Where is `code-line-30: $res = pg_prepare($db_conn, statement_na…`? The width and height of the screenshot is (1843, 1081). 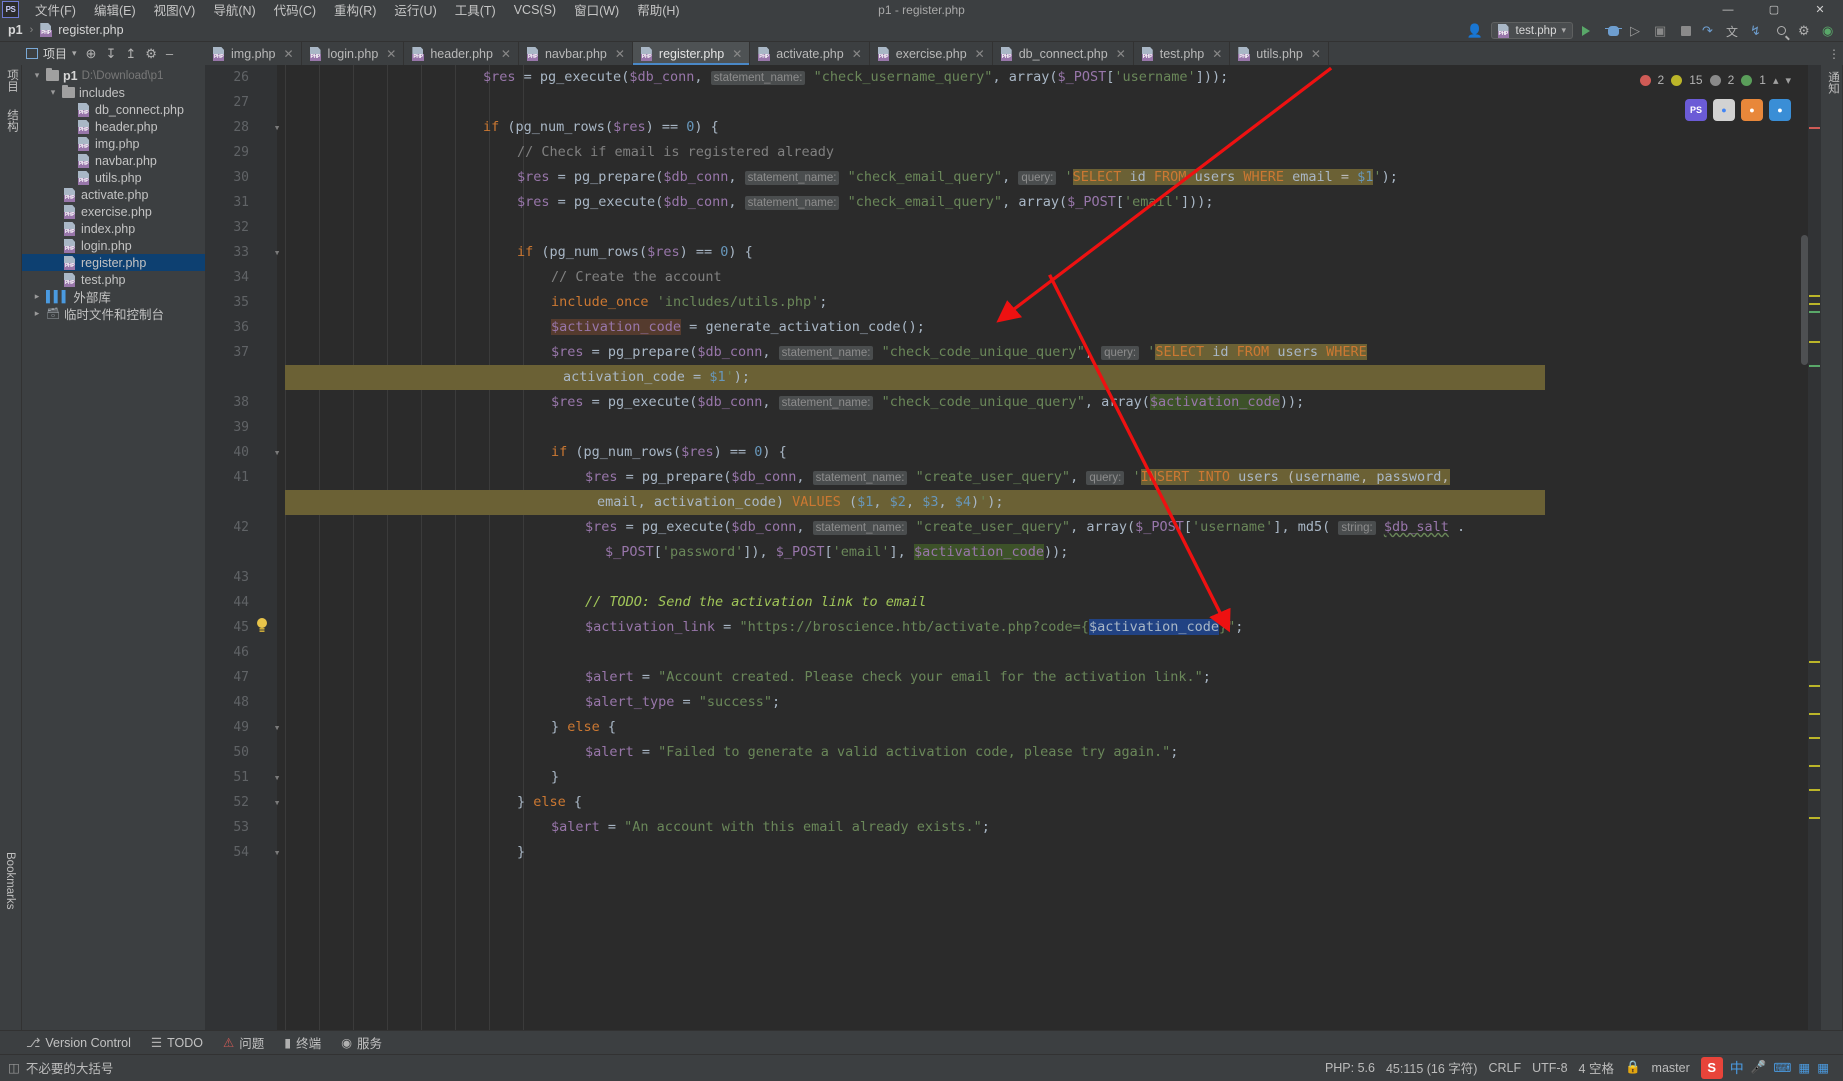
code-line-30: $res = pg_prepare($db_conn, statement_na… is located at coordinates (957, 178).